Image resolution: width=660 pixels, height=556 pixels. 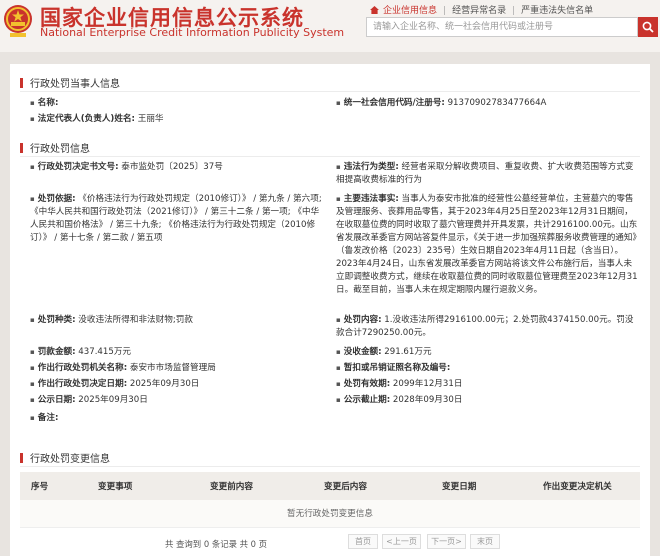 What do you see at coordinates (486, 384) in the screenshot?
I see `penalty-validity: 处罚有效期: 2099年12月31日` at bounding box center [486, 384].